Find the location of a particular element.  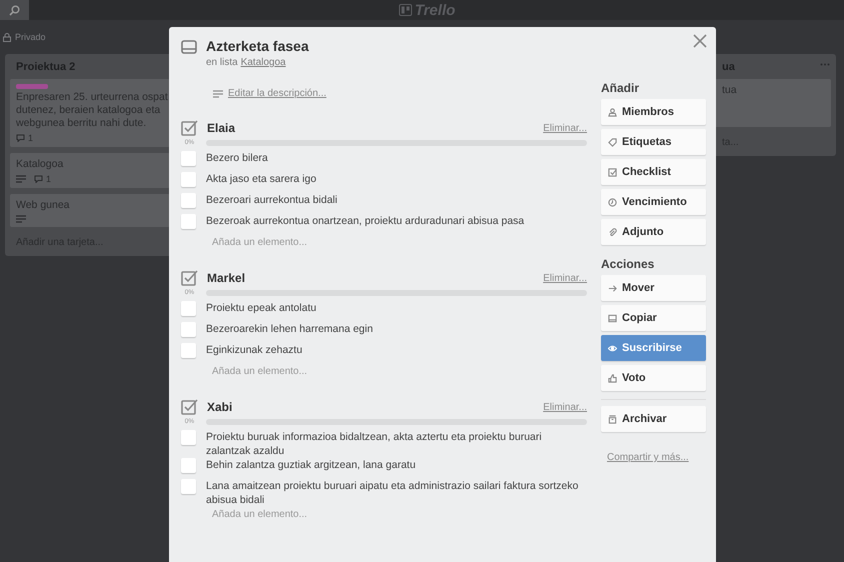

lock-icon is located at coordinates (7, 37).